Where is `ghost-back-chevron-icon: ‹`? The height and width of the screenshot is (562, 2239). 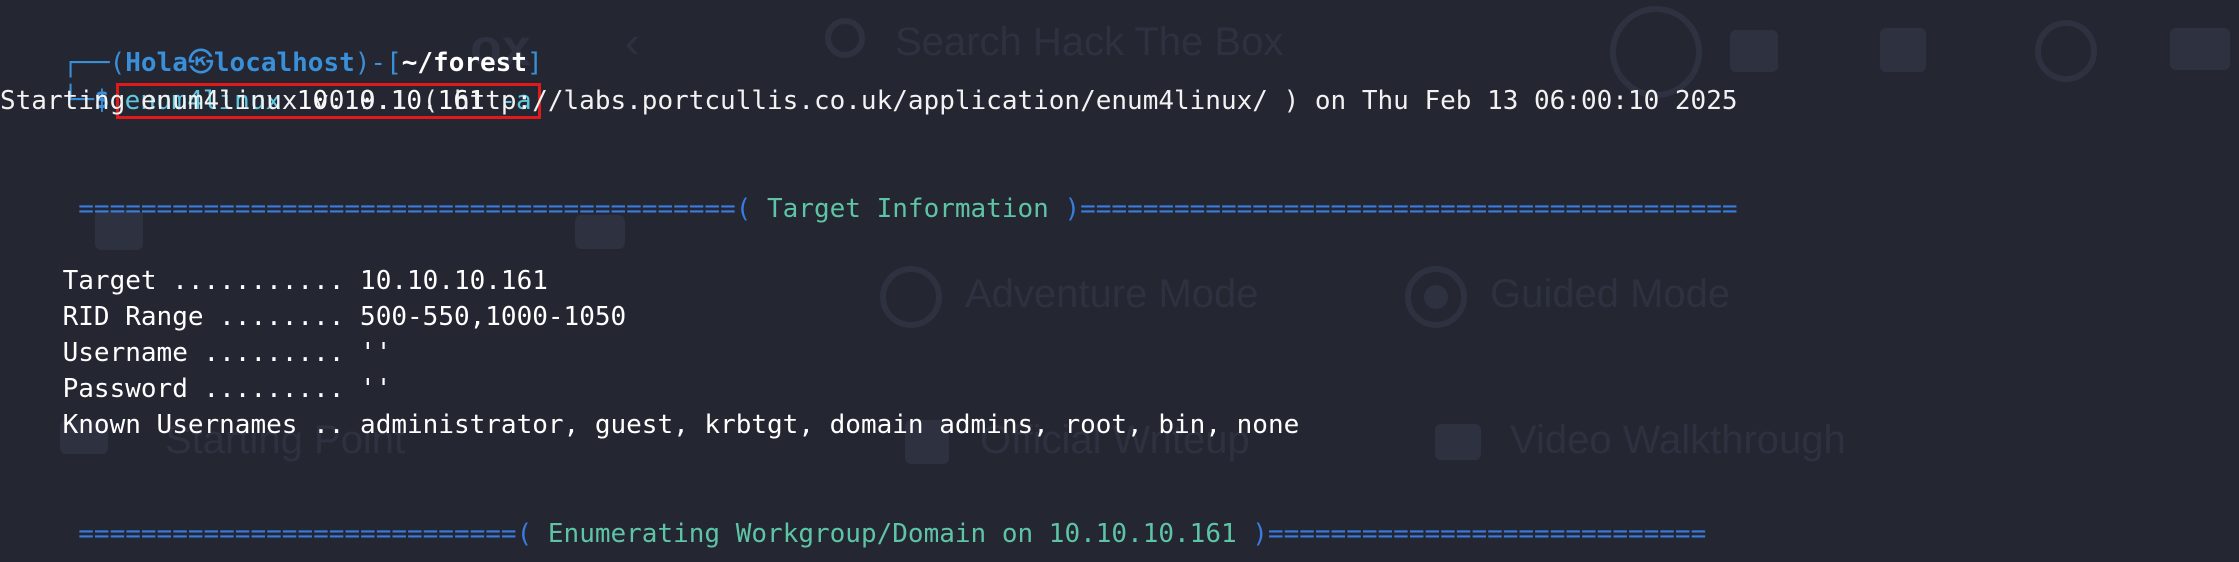
ghost-back-chevron-icon: ‹ is located at coordinates (632, 42).